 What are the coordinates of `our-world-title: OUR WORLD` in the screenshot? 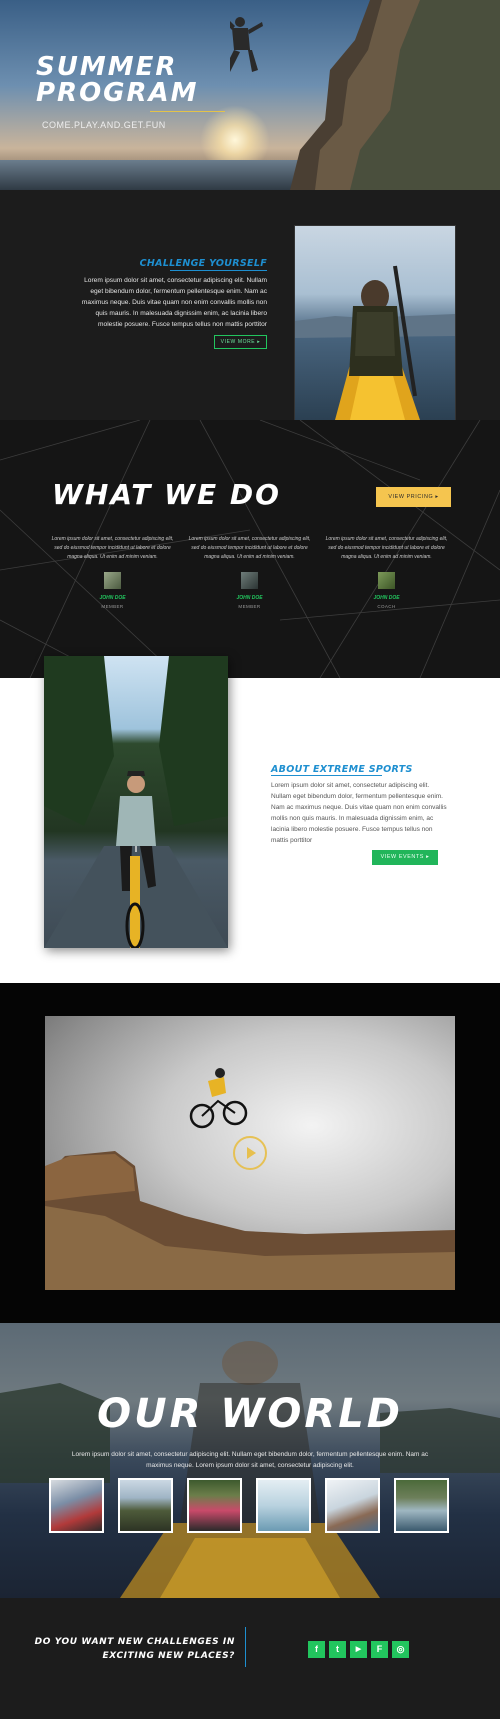 It's located at (250, 1414).